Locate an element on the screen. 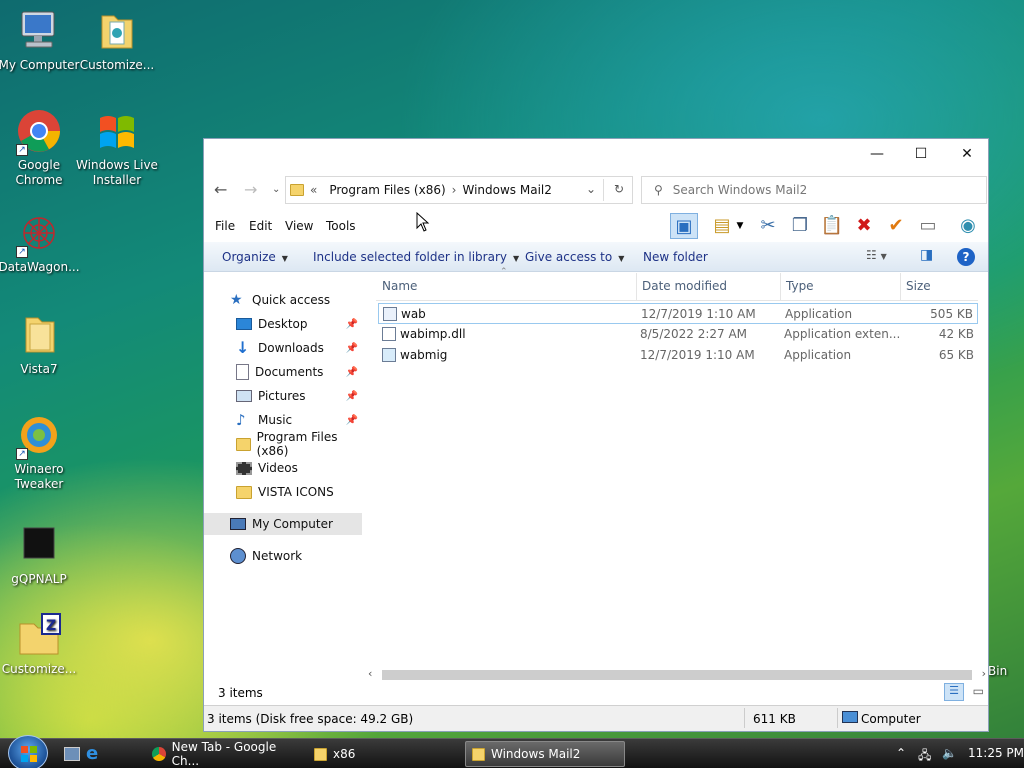  download-arrow-icon: ↓ is located at coordinates (243, 347).